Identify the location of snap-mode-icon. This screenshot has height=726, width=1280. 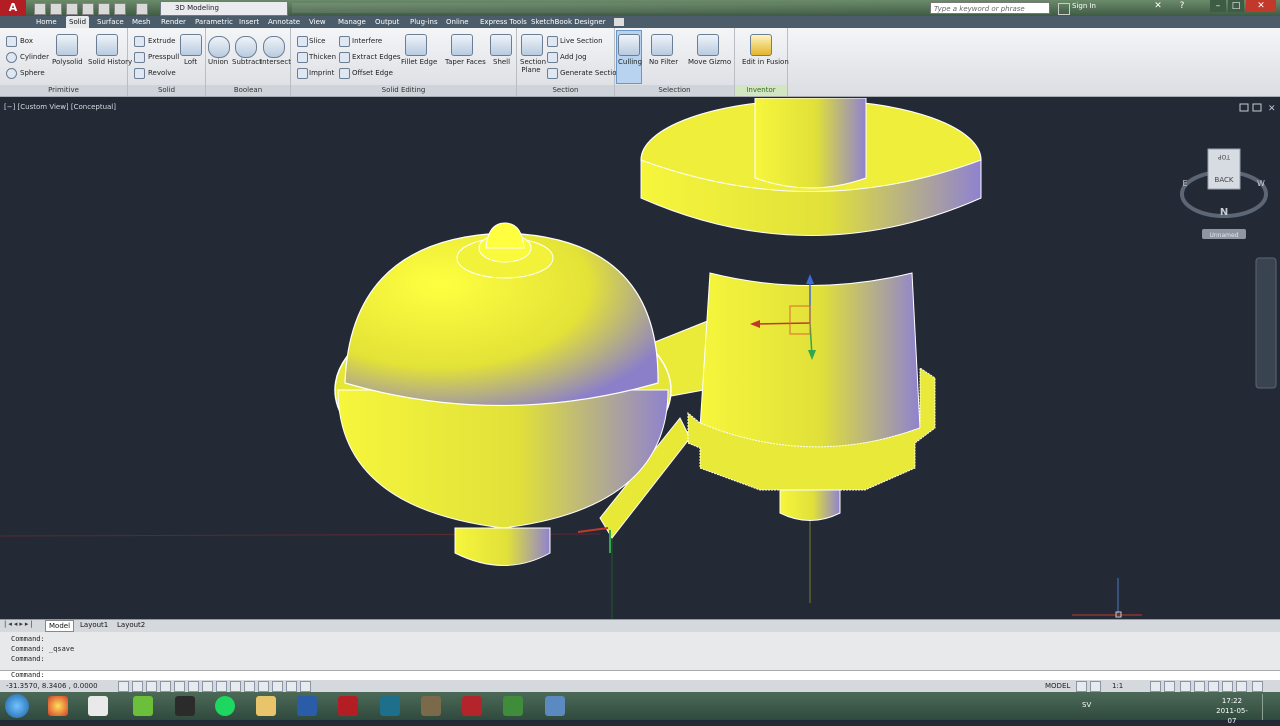
(137, 686).